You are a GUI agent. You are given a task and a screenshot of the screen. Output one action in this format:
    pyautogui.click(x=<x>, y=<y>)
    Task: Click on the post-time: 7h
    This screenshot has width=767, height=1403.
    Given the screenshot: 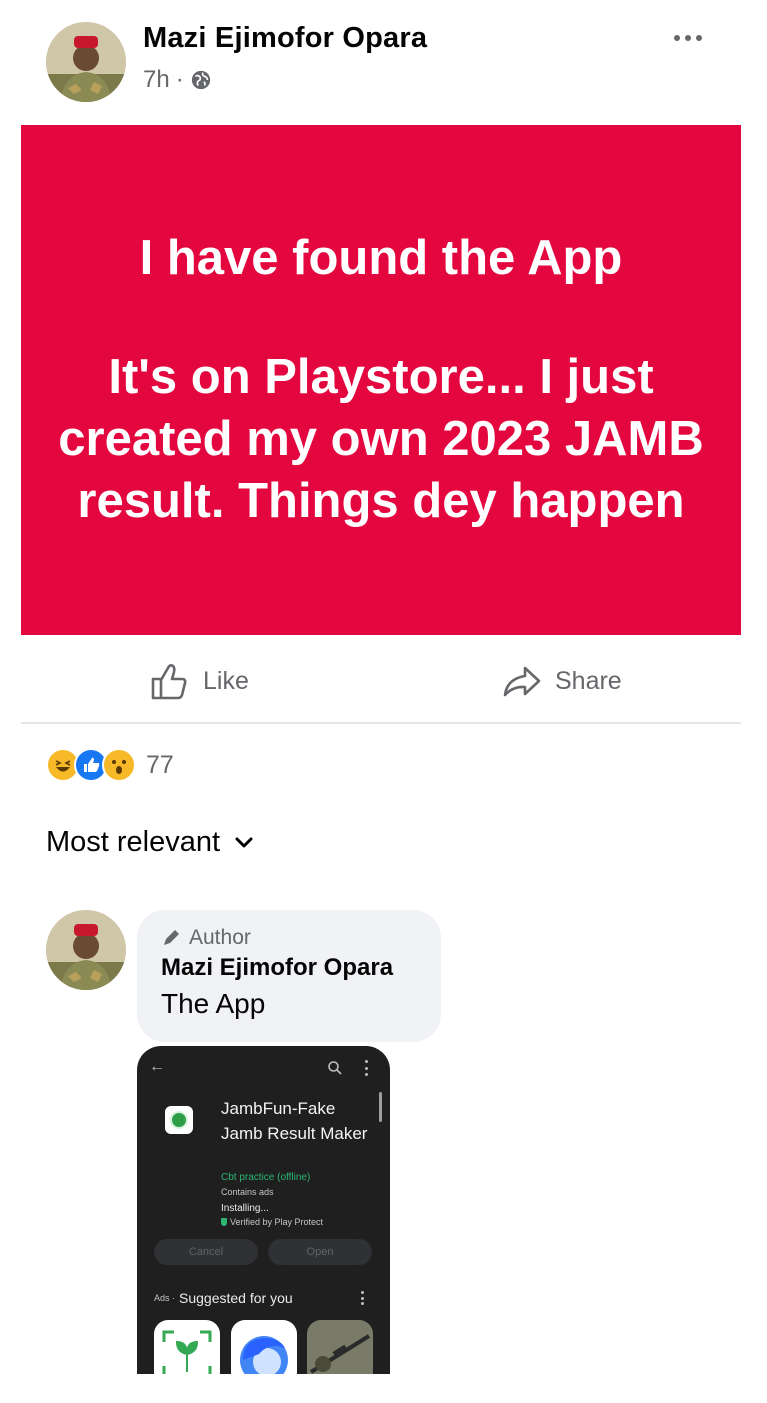 What is the action you would take?
    pyautogui.click(x=156, y=80)
    